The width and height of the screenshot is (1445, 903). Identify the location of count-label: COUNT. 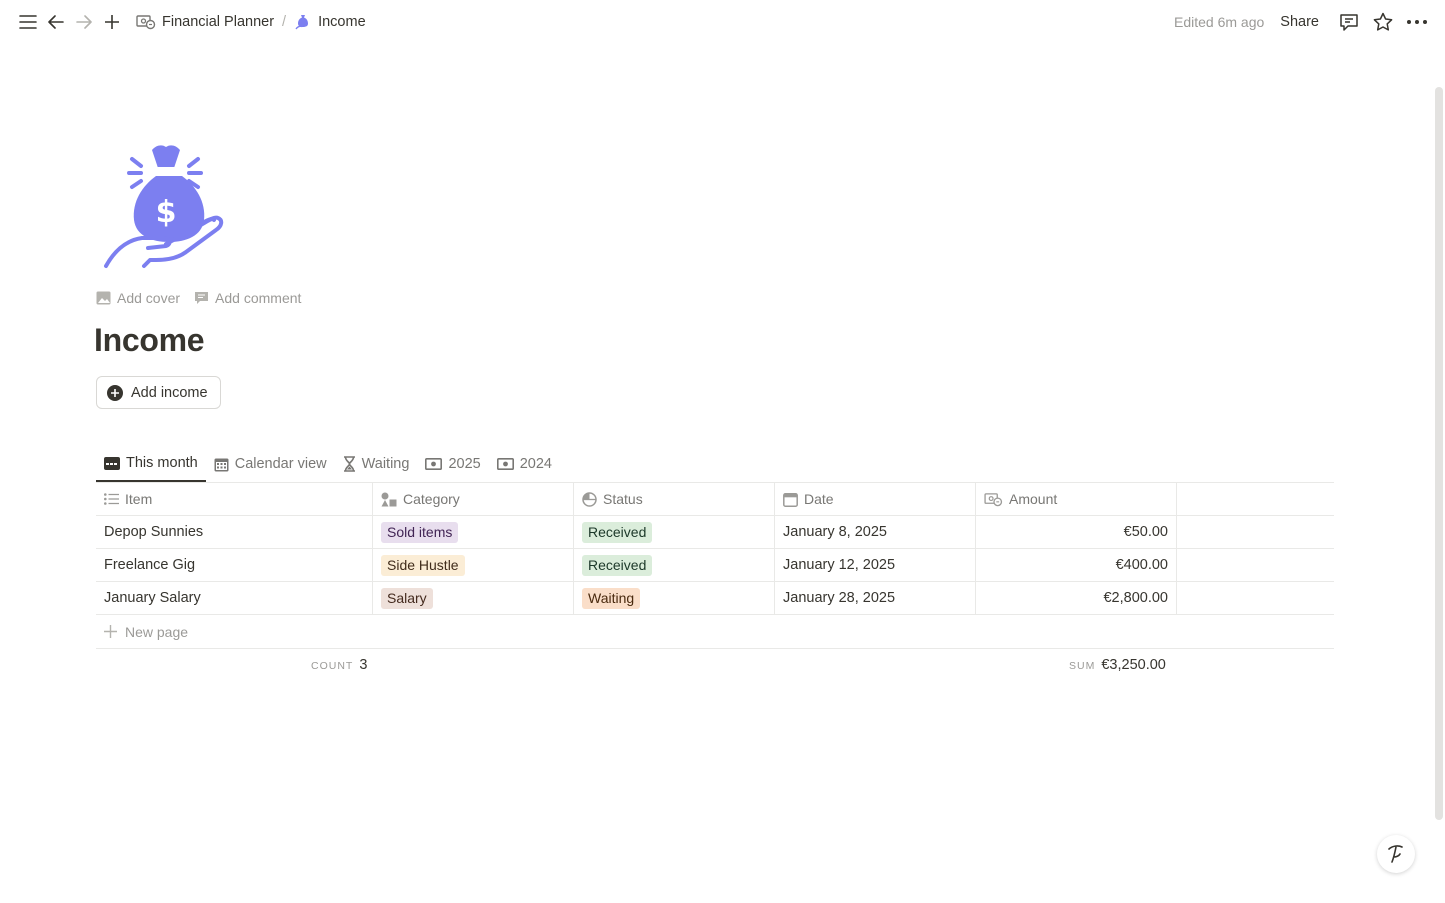
(332, 666).